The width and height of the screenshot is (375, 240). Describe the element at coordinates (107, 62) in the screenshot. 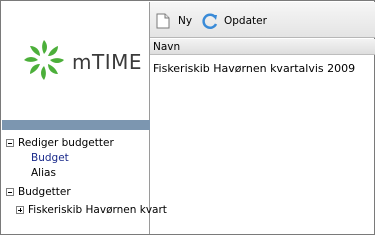

I see `logo-text: mTIME` at that location.